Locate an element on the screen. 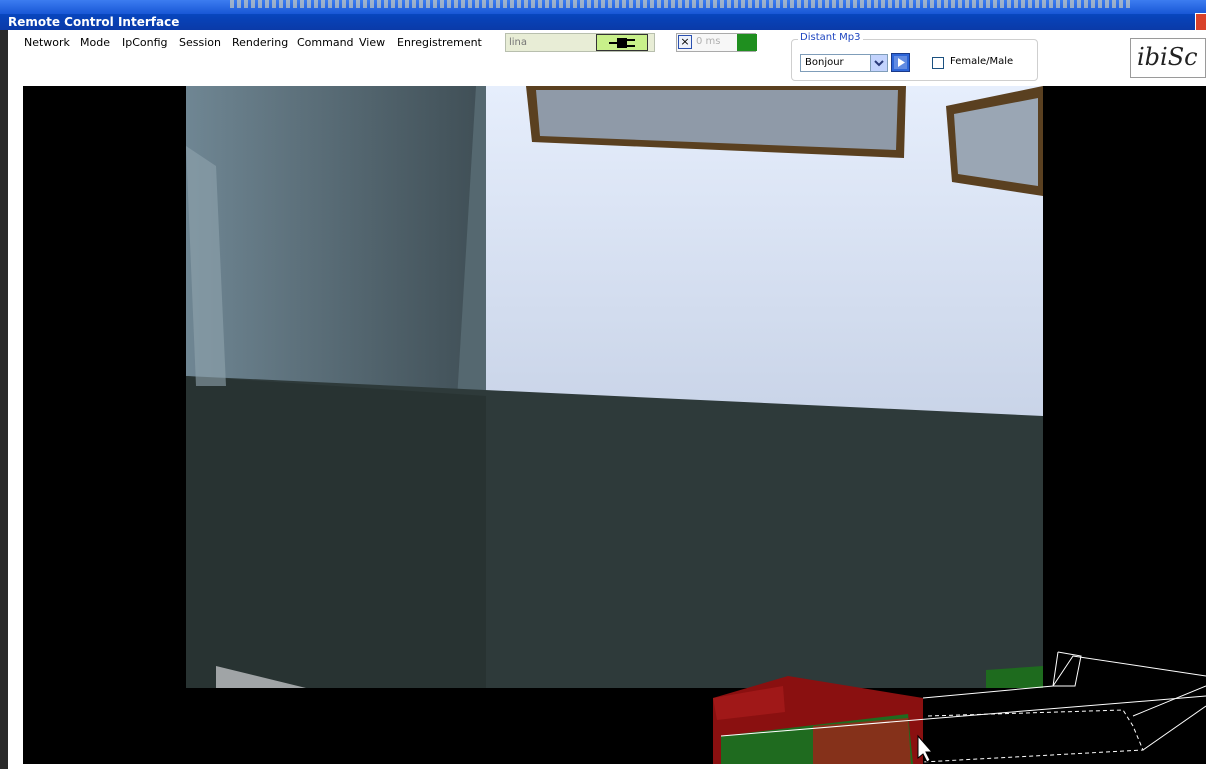 This screenshot has height=769, width=1206. play-mp3-button is located at coordinates (900, 62).